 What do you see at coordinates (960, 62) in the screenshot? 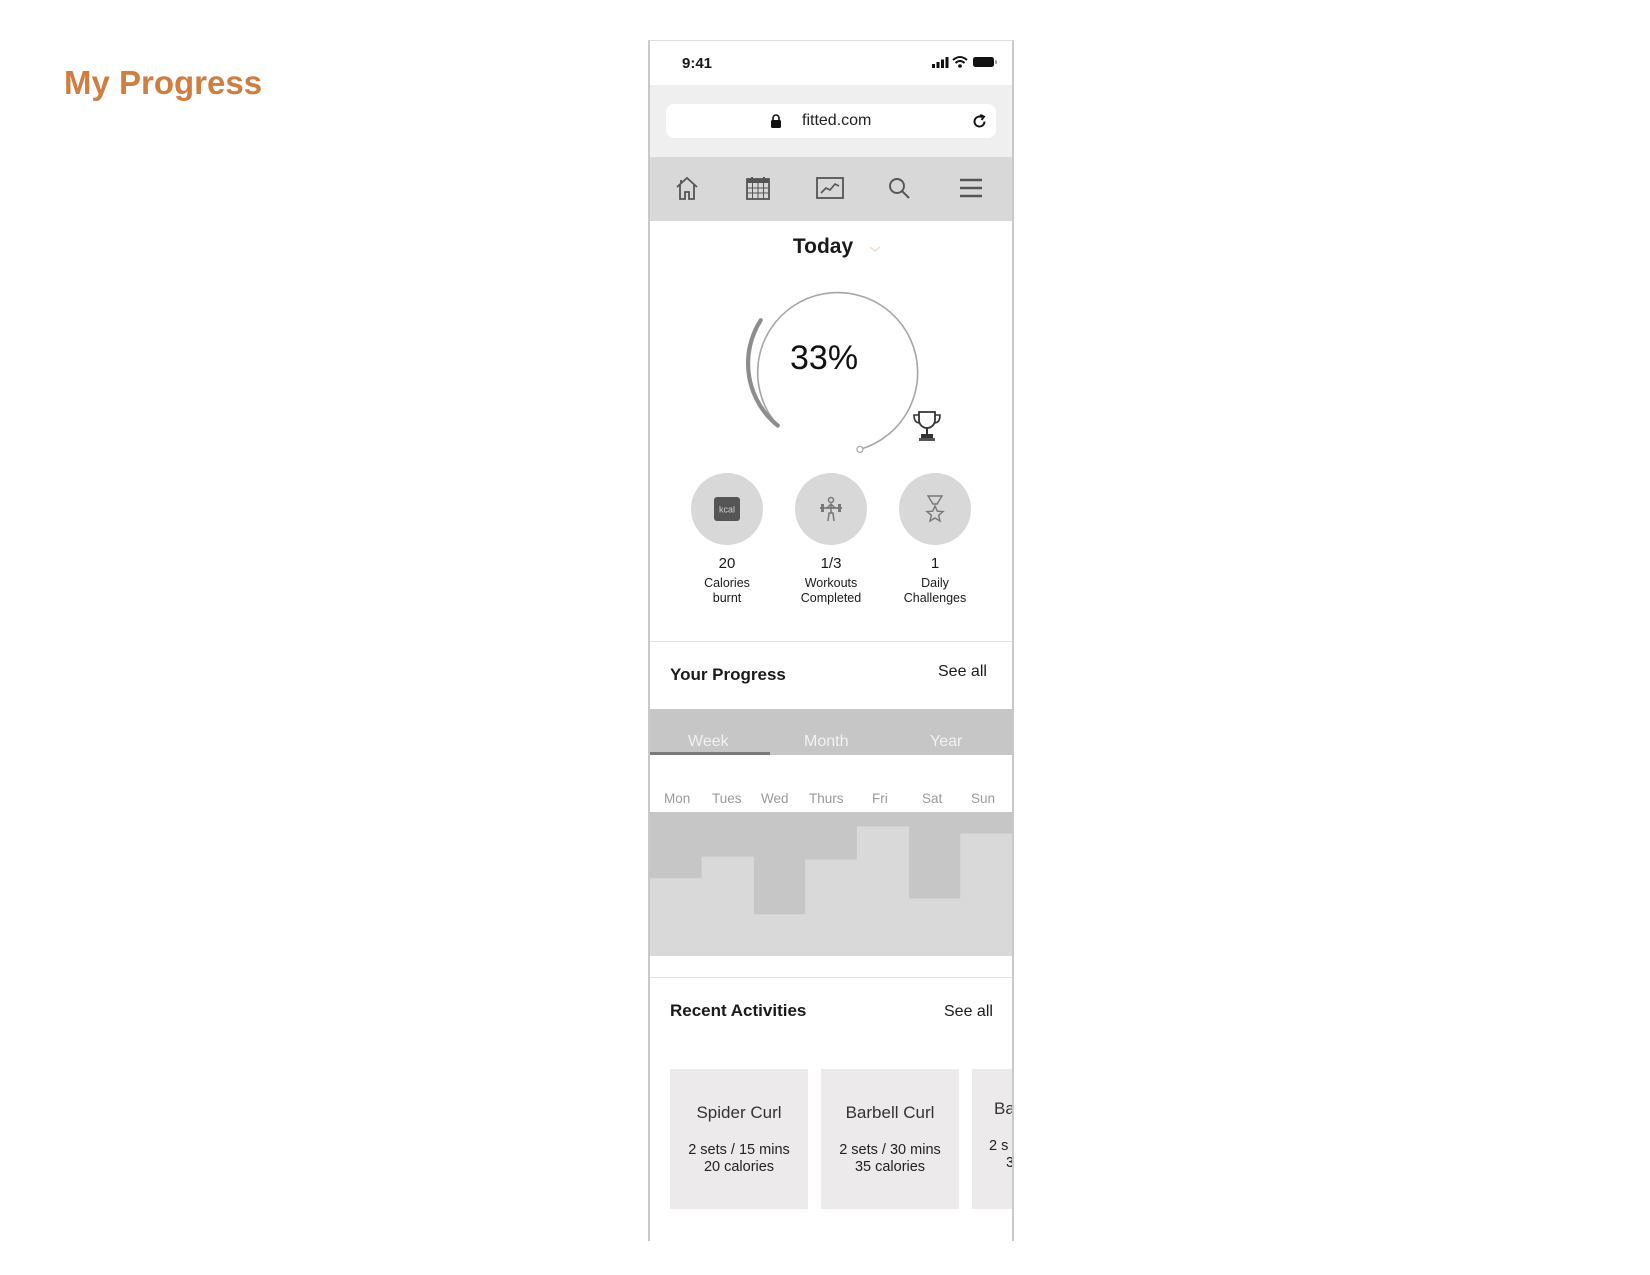
I see `wifi-icon` at bounding box center [960, 62].